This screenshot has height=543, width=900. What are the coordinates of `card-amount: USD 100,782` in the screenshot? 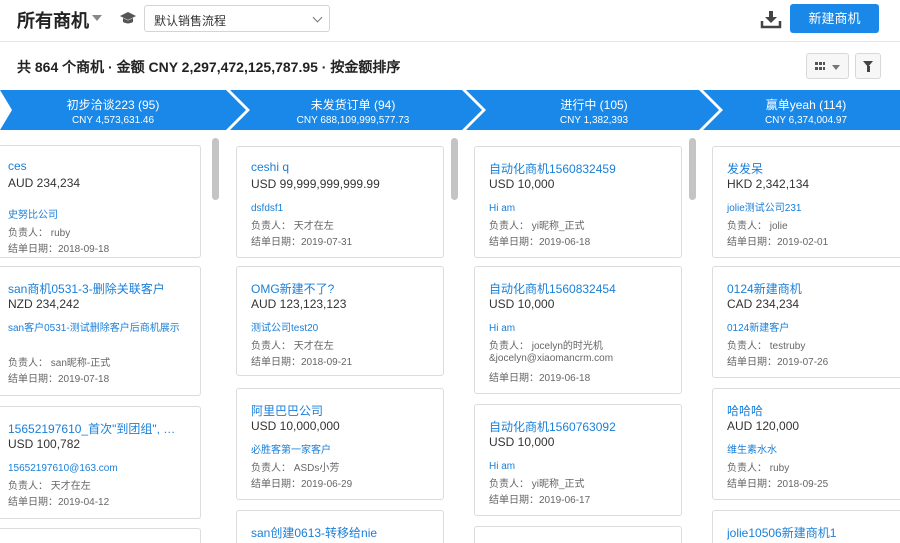 It's located at (44, 444).